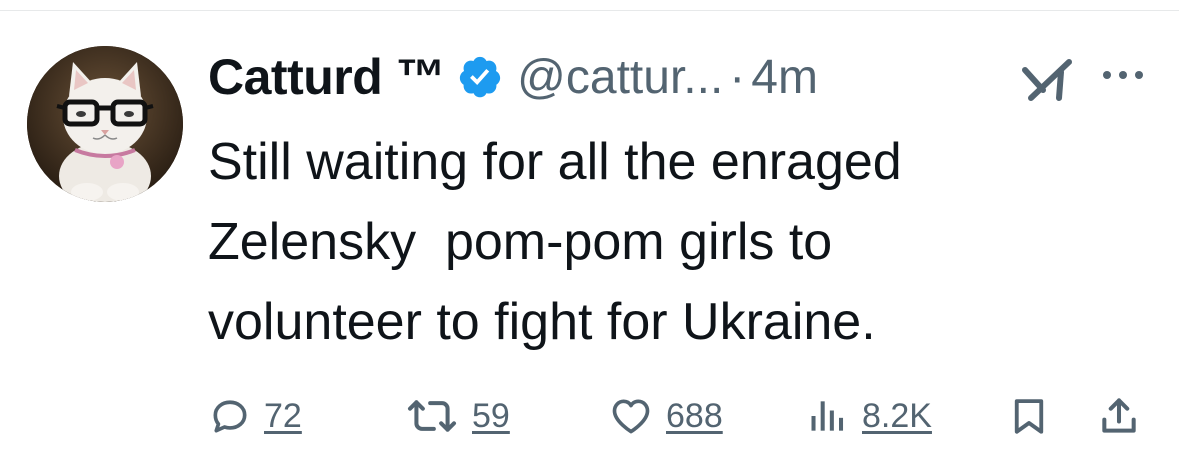  Describe the element at coordinates (589, 416) in the screenshot. I see `tweet-actions: 72 59 688 8.2K` at that location.